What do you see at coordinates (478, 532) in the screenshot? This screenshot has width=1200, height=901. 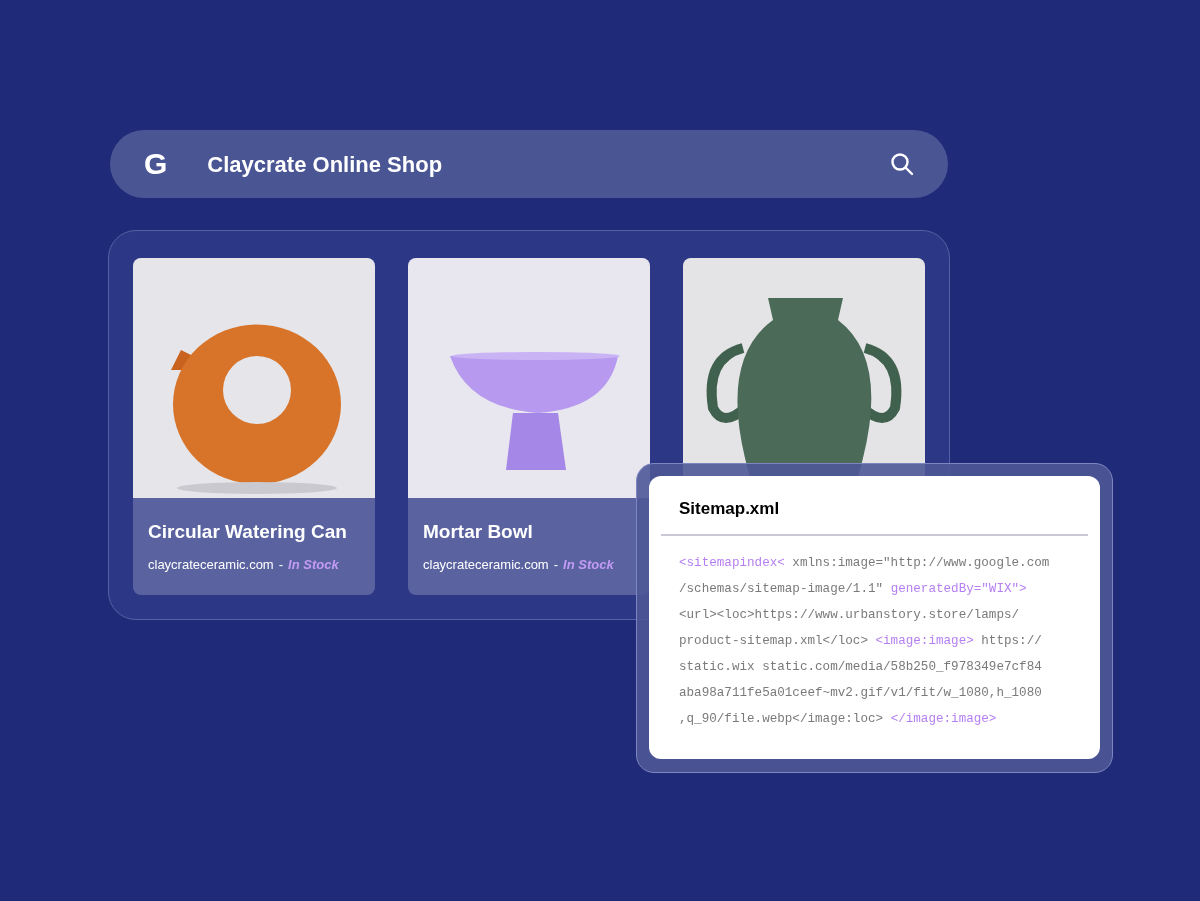 I see `product-name: Mortar Bowl` at bounding box center [478, 532].